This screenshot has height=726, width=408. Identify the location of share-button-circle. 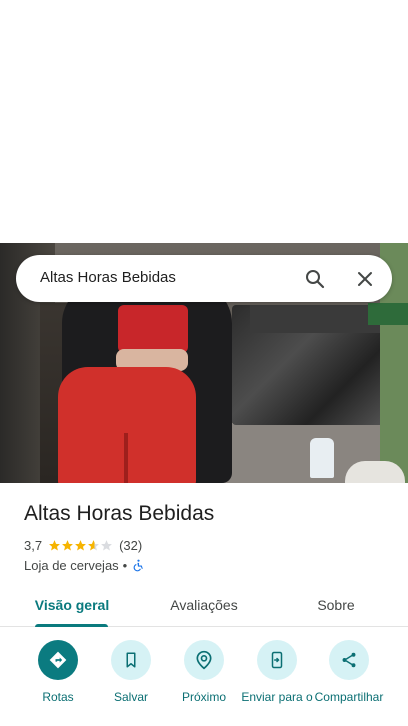
(349, 660).